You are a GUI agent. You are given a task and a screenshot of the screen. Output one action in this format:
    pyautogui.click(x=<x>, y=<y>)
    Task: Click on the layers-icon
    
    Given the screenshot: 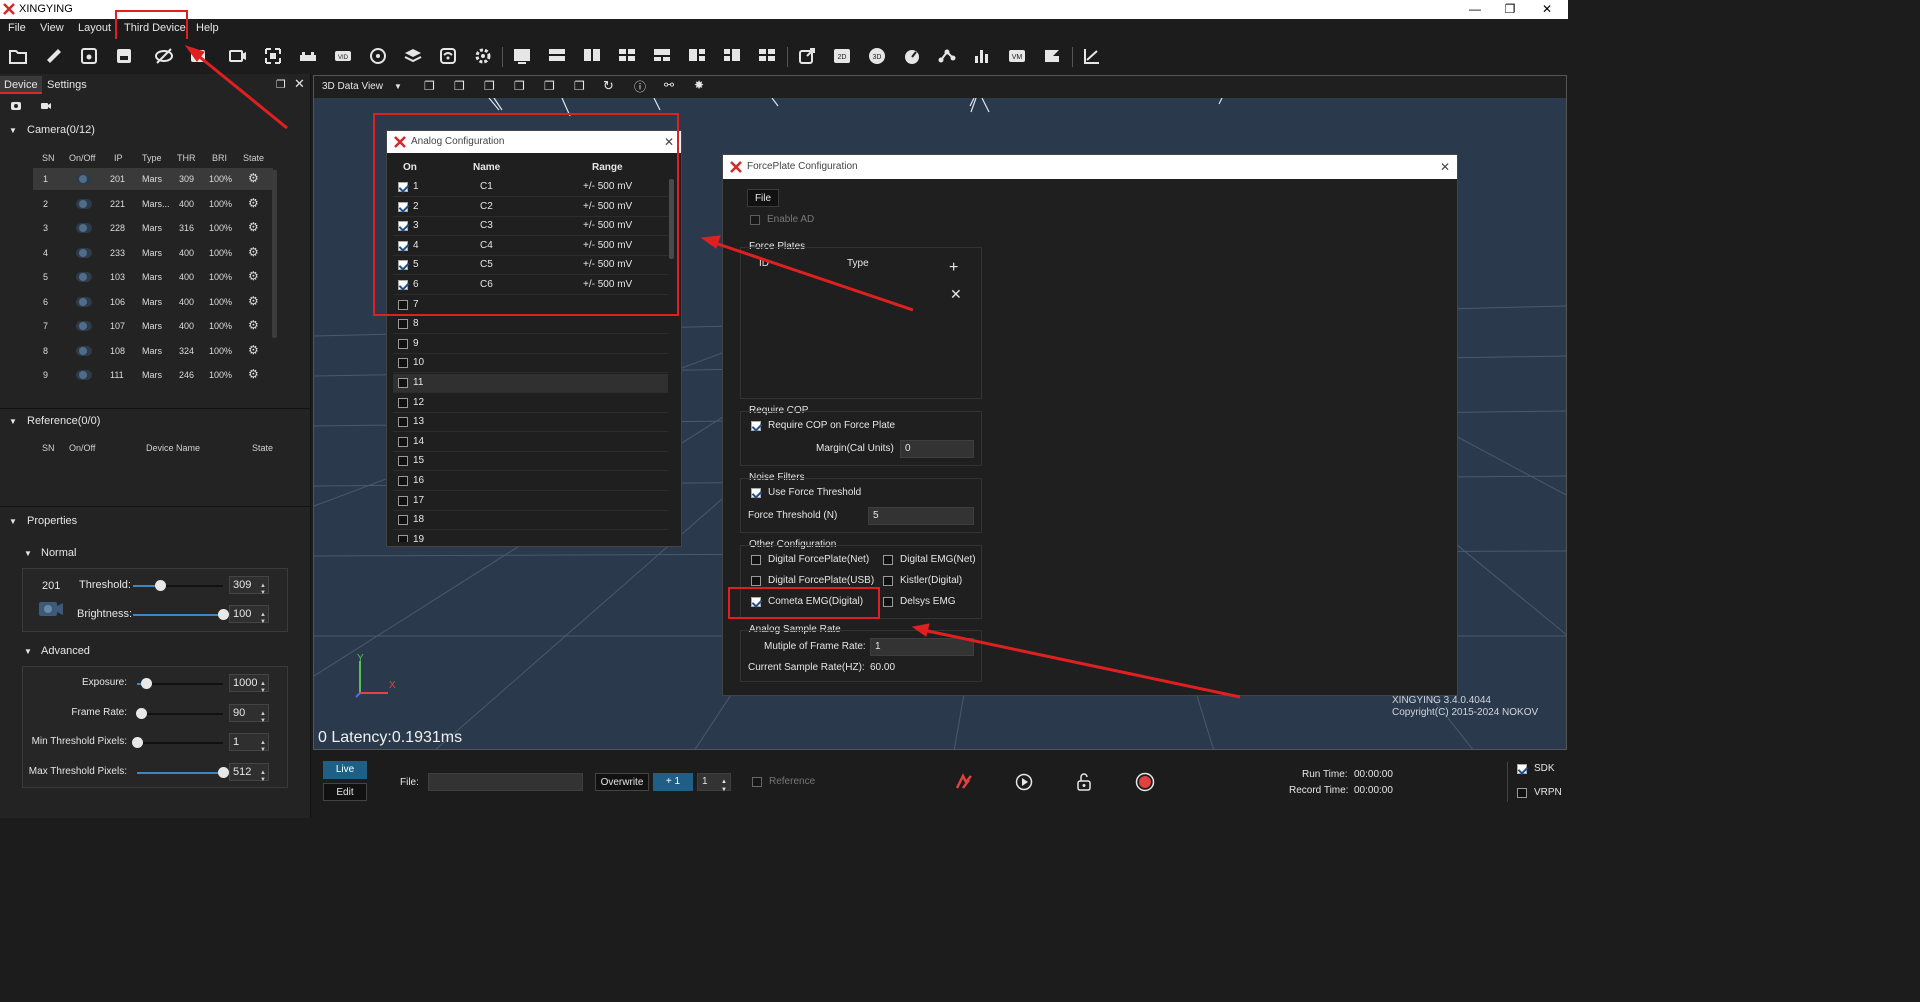 What is the action you would take?
    pyautogui.click(x=413, y=56)
    